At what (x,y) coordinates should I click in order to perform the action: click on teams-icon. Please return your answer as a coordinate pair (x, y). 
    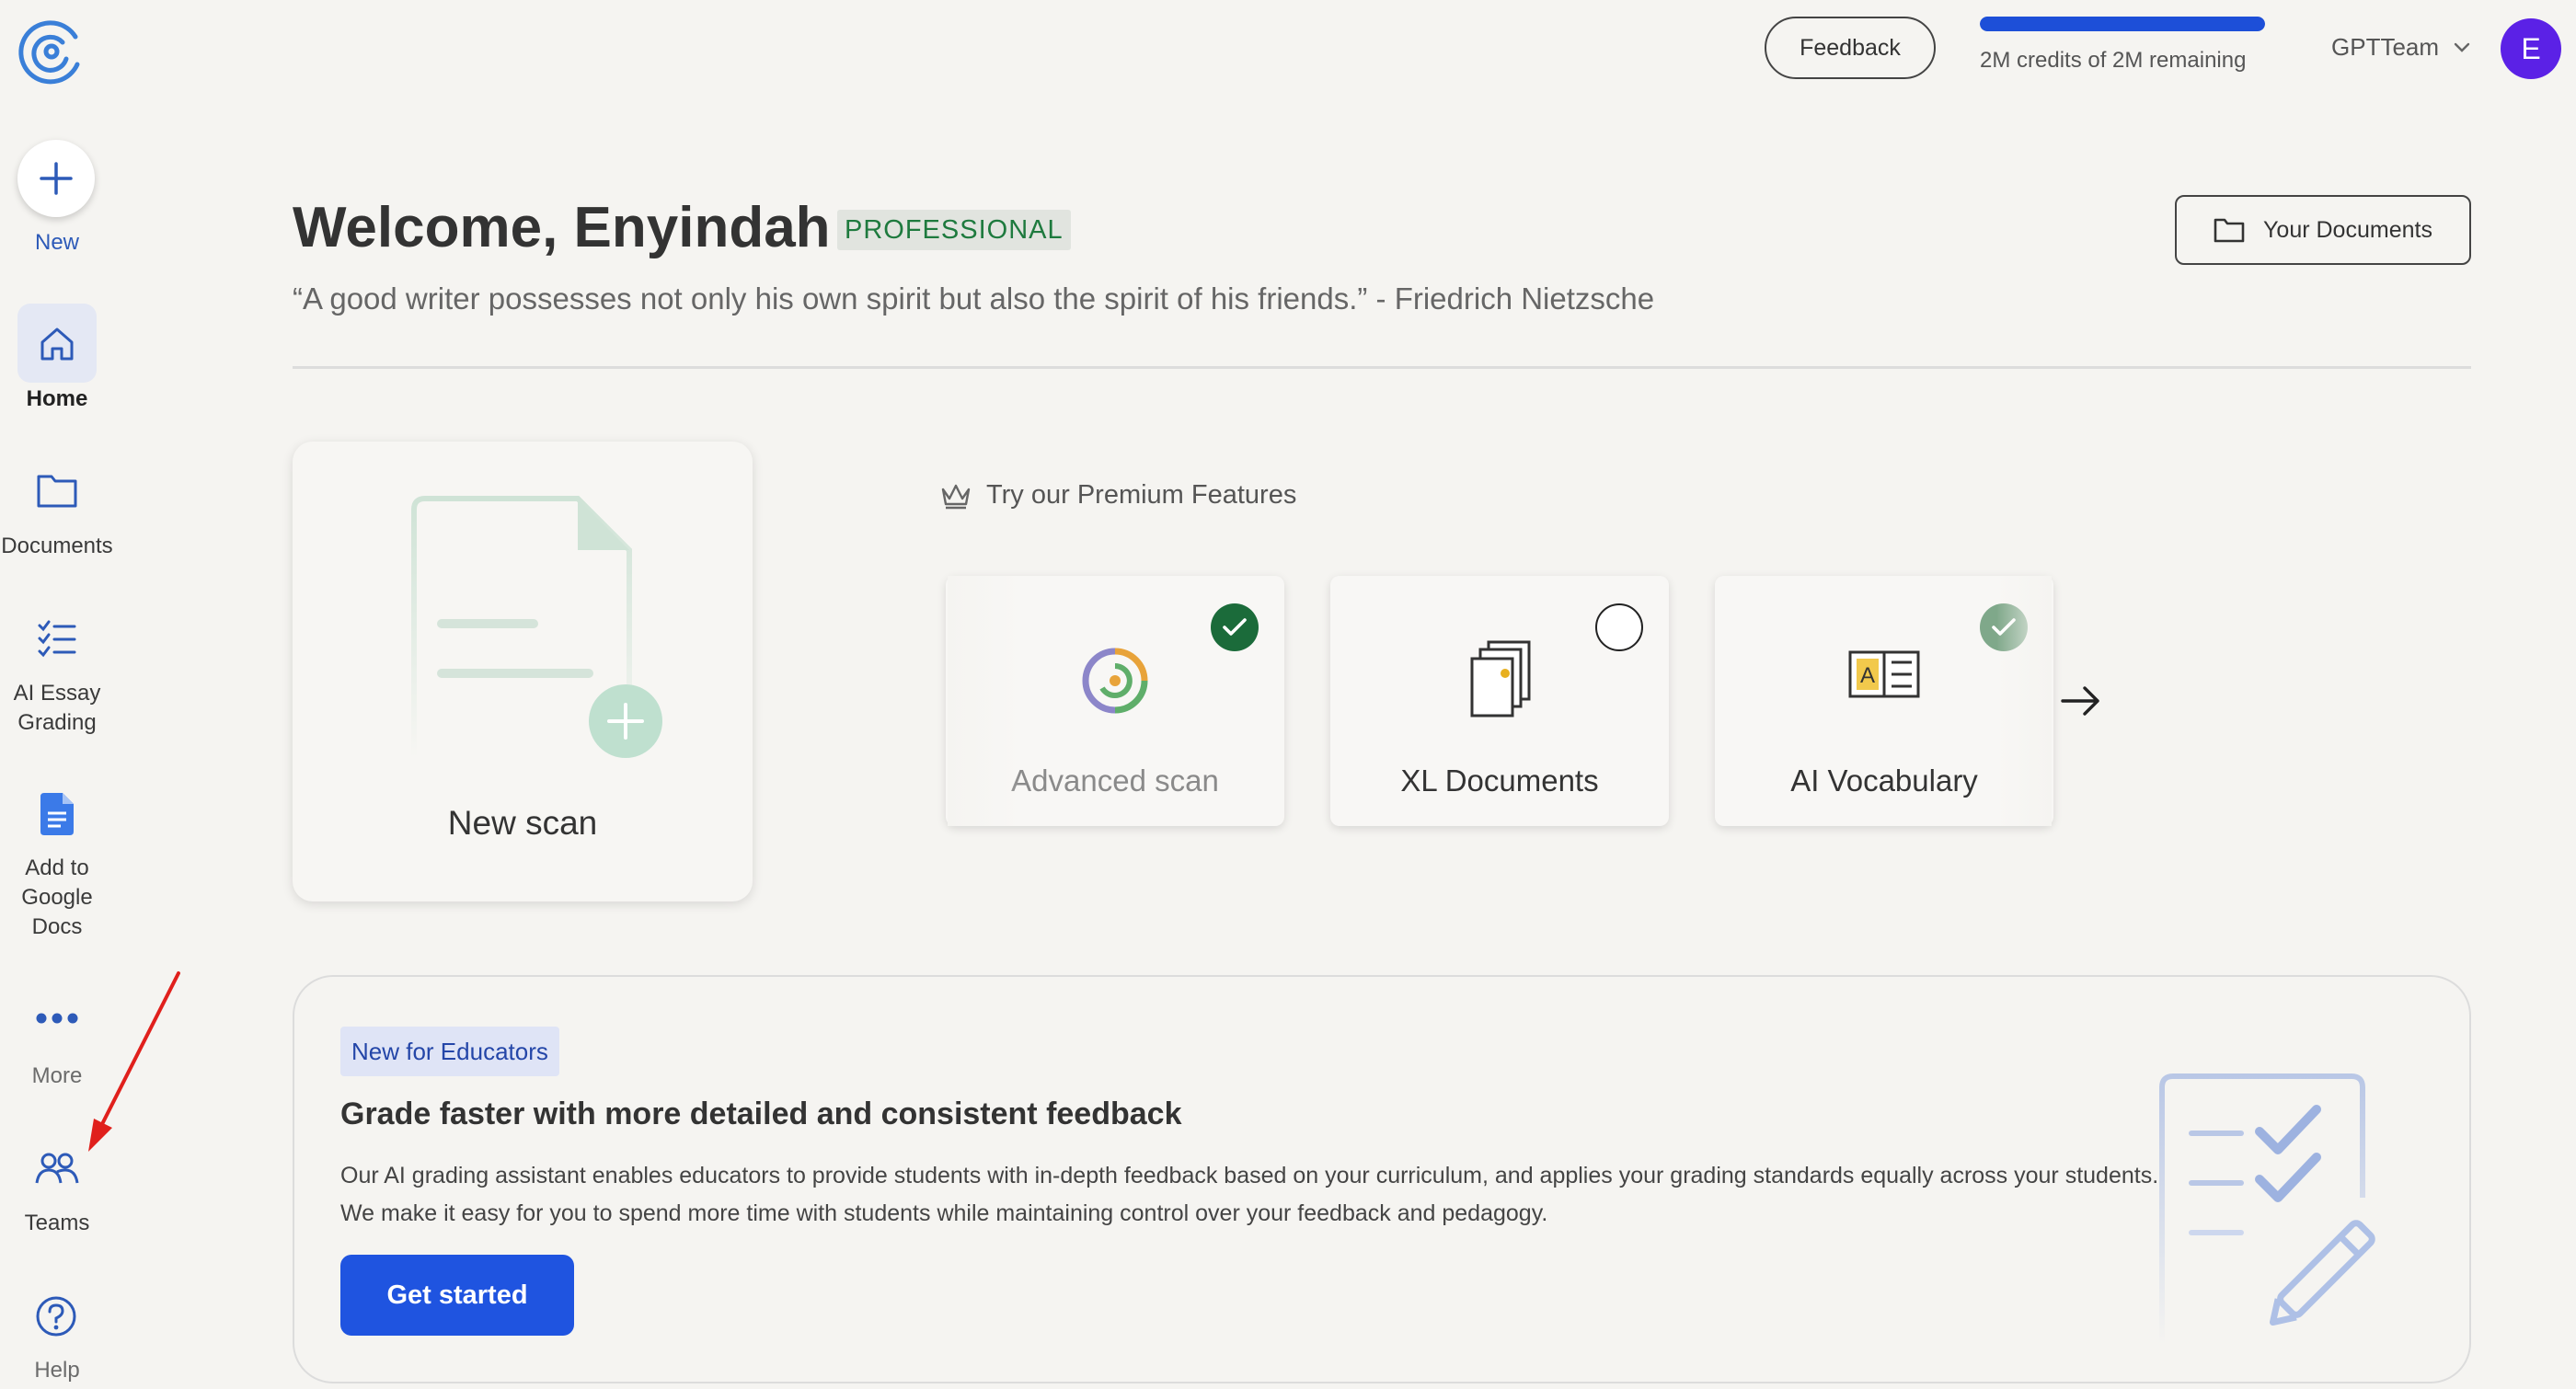
    Looking at the image, I should click on (57, 1169).